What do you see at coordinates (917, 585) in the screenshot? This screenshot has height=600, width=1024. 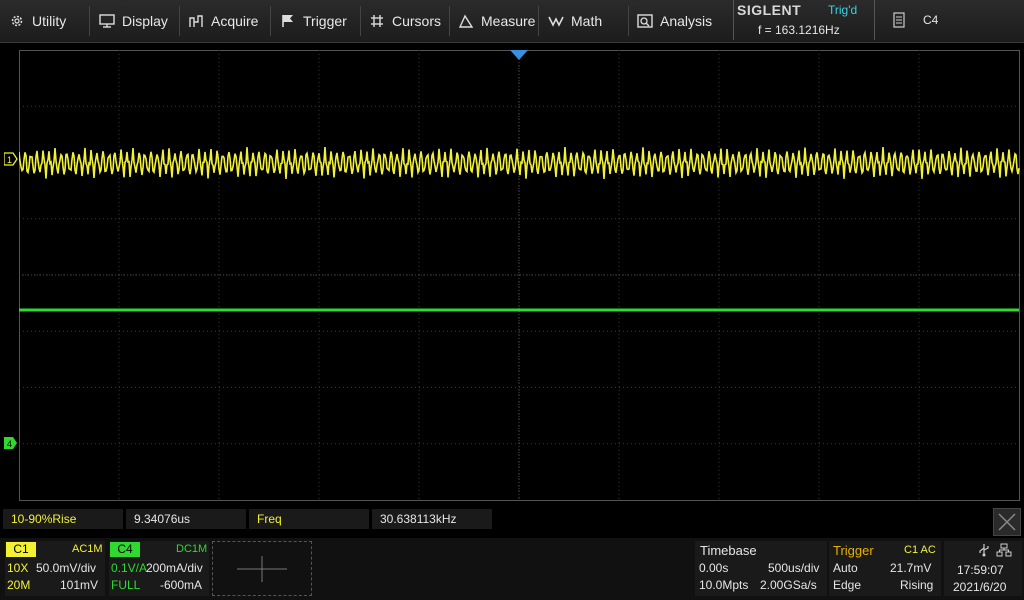 I see `trigger-slope: Rising` at bounding box center [917, 585].